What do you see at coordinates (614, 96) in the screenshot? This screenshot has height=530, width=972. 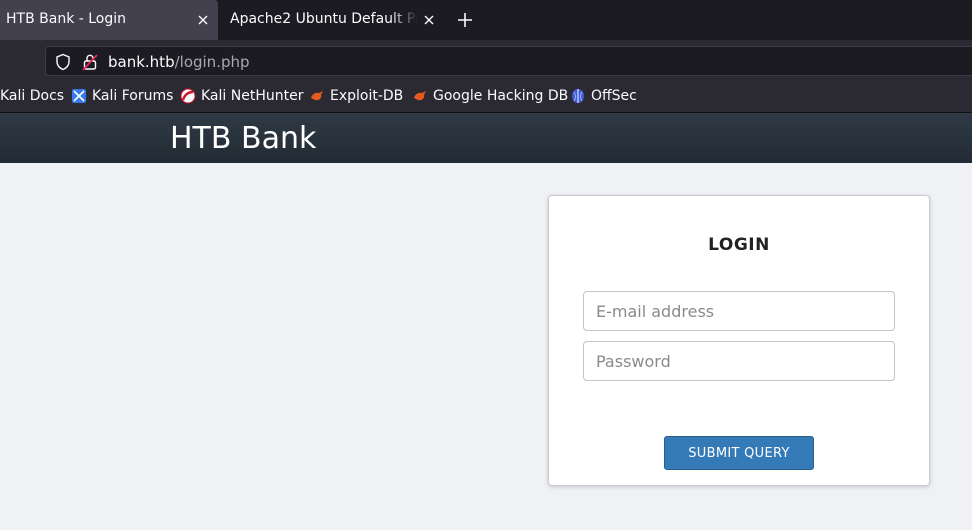 I see `bookmark-label: OffSec` at bounding box center [614, 96].